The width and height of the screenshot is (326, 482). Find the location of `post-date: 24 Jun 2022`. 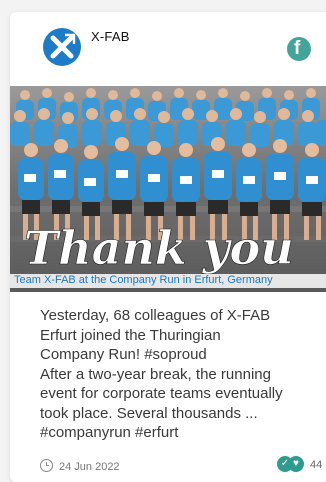

post-date: 24 Jun 2022 is located at coordinates (80, 466).